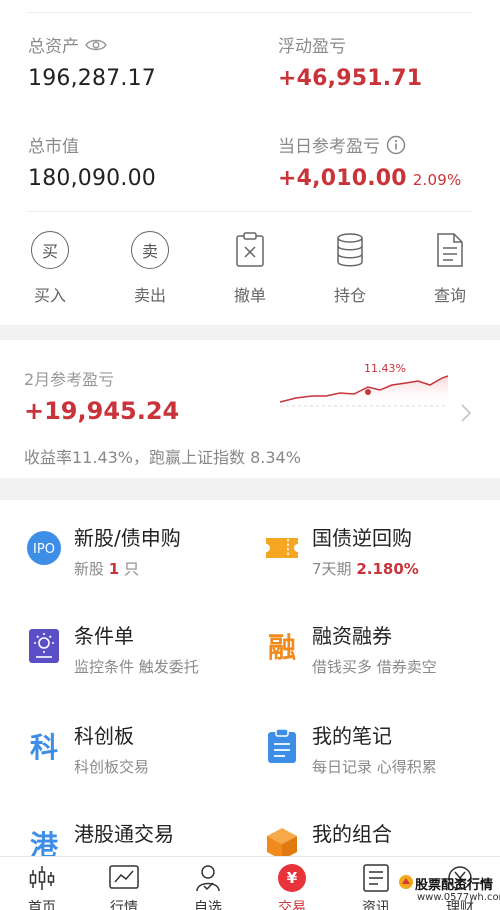  I want to click on star-market-subtitle: 科创板交易, so click(112, 767).